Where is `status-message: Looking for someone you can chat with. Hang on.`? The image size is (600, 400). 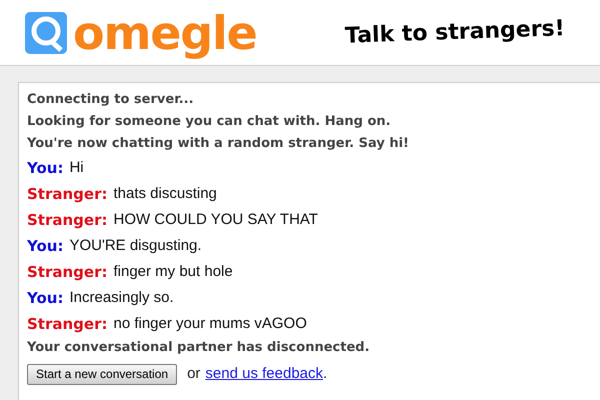
status-message: Looking for someone you can chat with. Hang on. is located at coordinates (209, 122).